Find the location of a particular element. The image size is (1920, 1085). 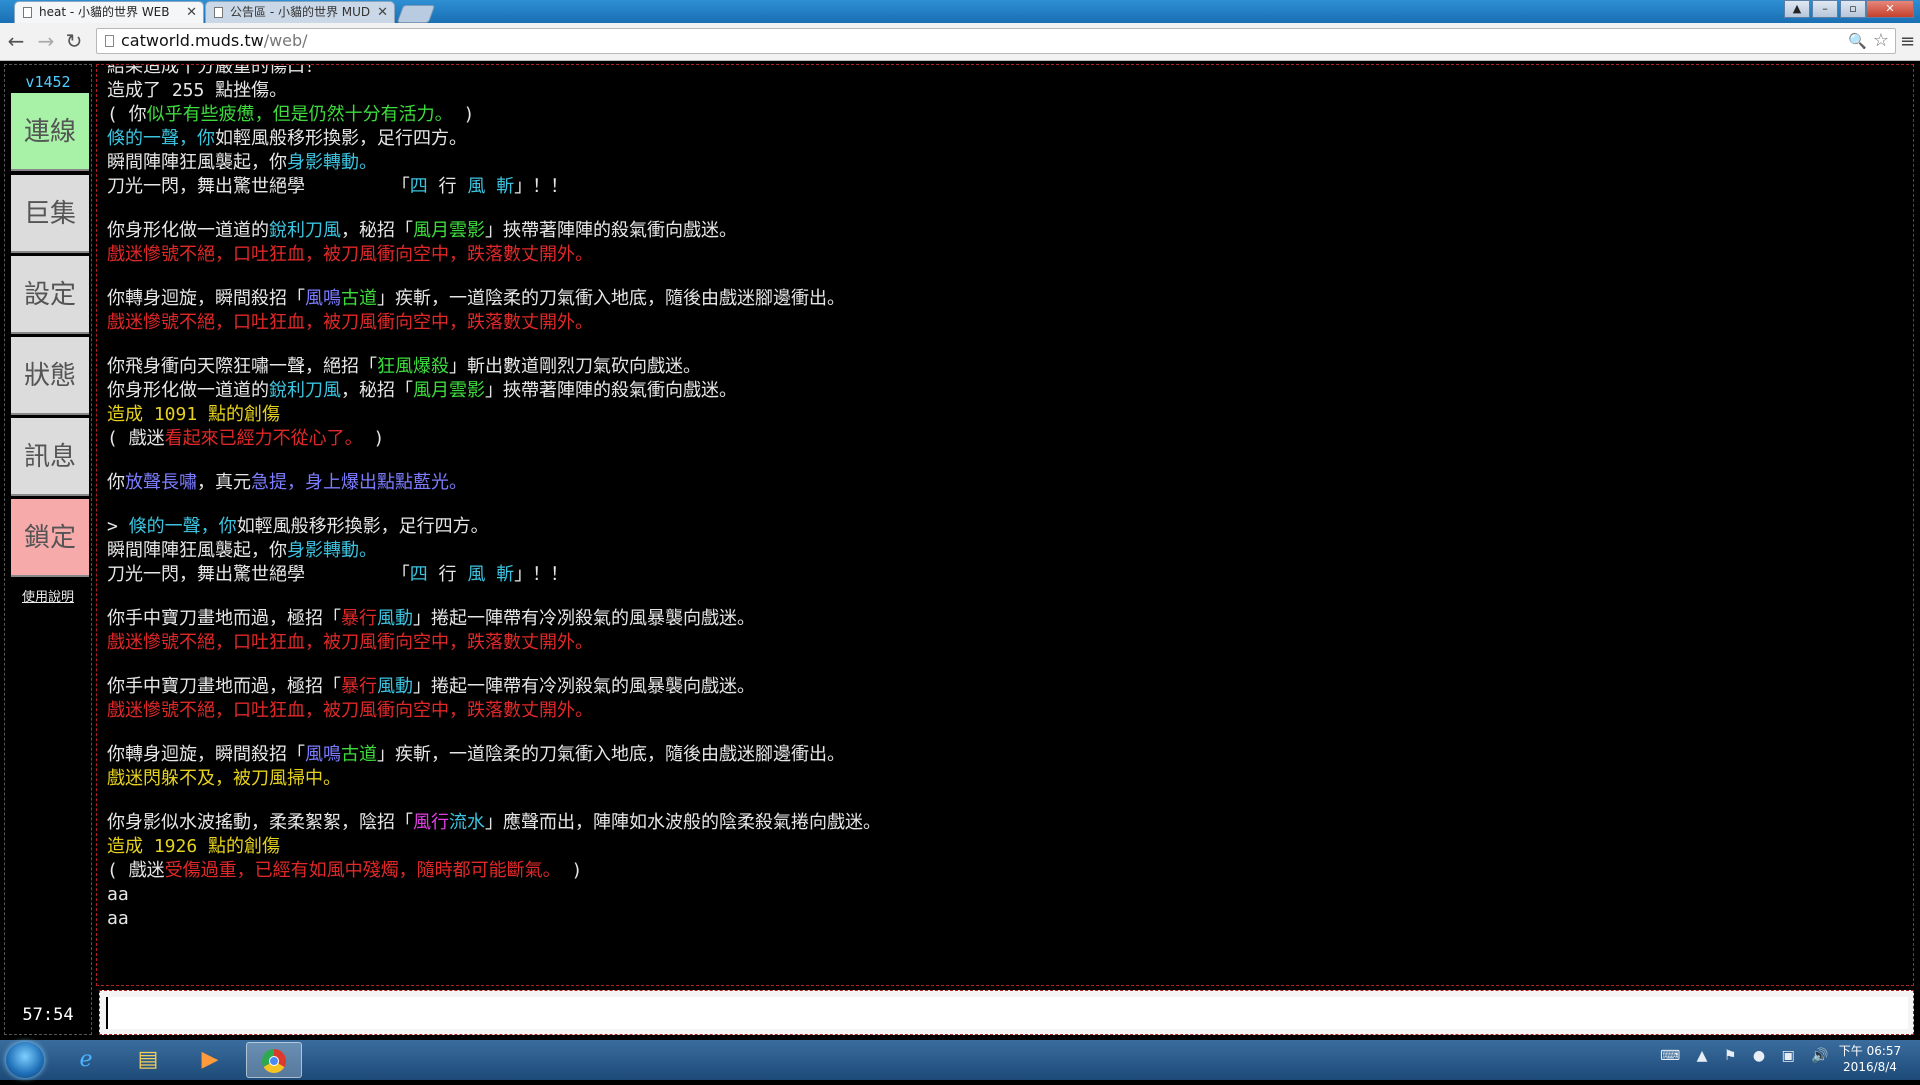

taskbar-clock-date: 2016/8/4 is located at coordinates (1870, 1067).